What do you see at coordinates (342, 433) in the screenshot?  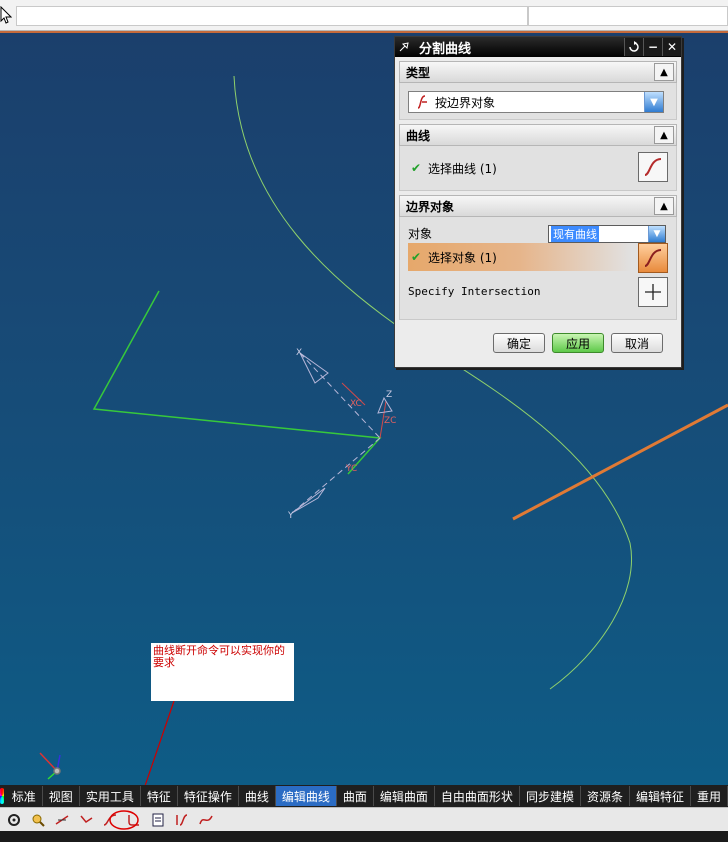 I see `wcs-triad` at bounding box center [342, 433].